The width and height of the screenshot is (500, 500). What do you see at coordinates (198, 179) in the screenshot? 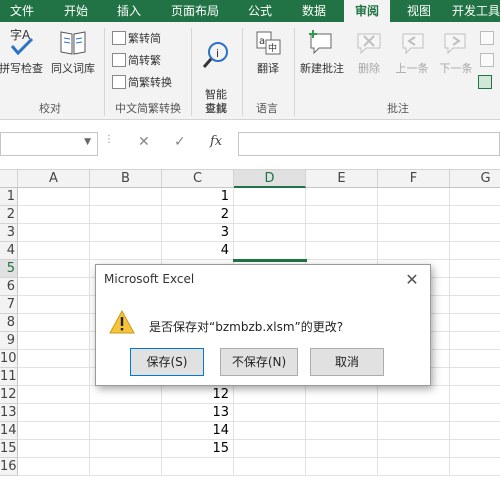
I see `column-header-c: C` at bounding box center [198, 179].